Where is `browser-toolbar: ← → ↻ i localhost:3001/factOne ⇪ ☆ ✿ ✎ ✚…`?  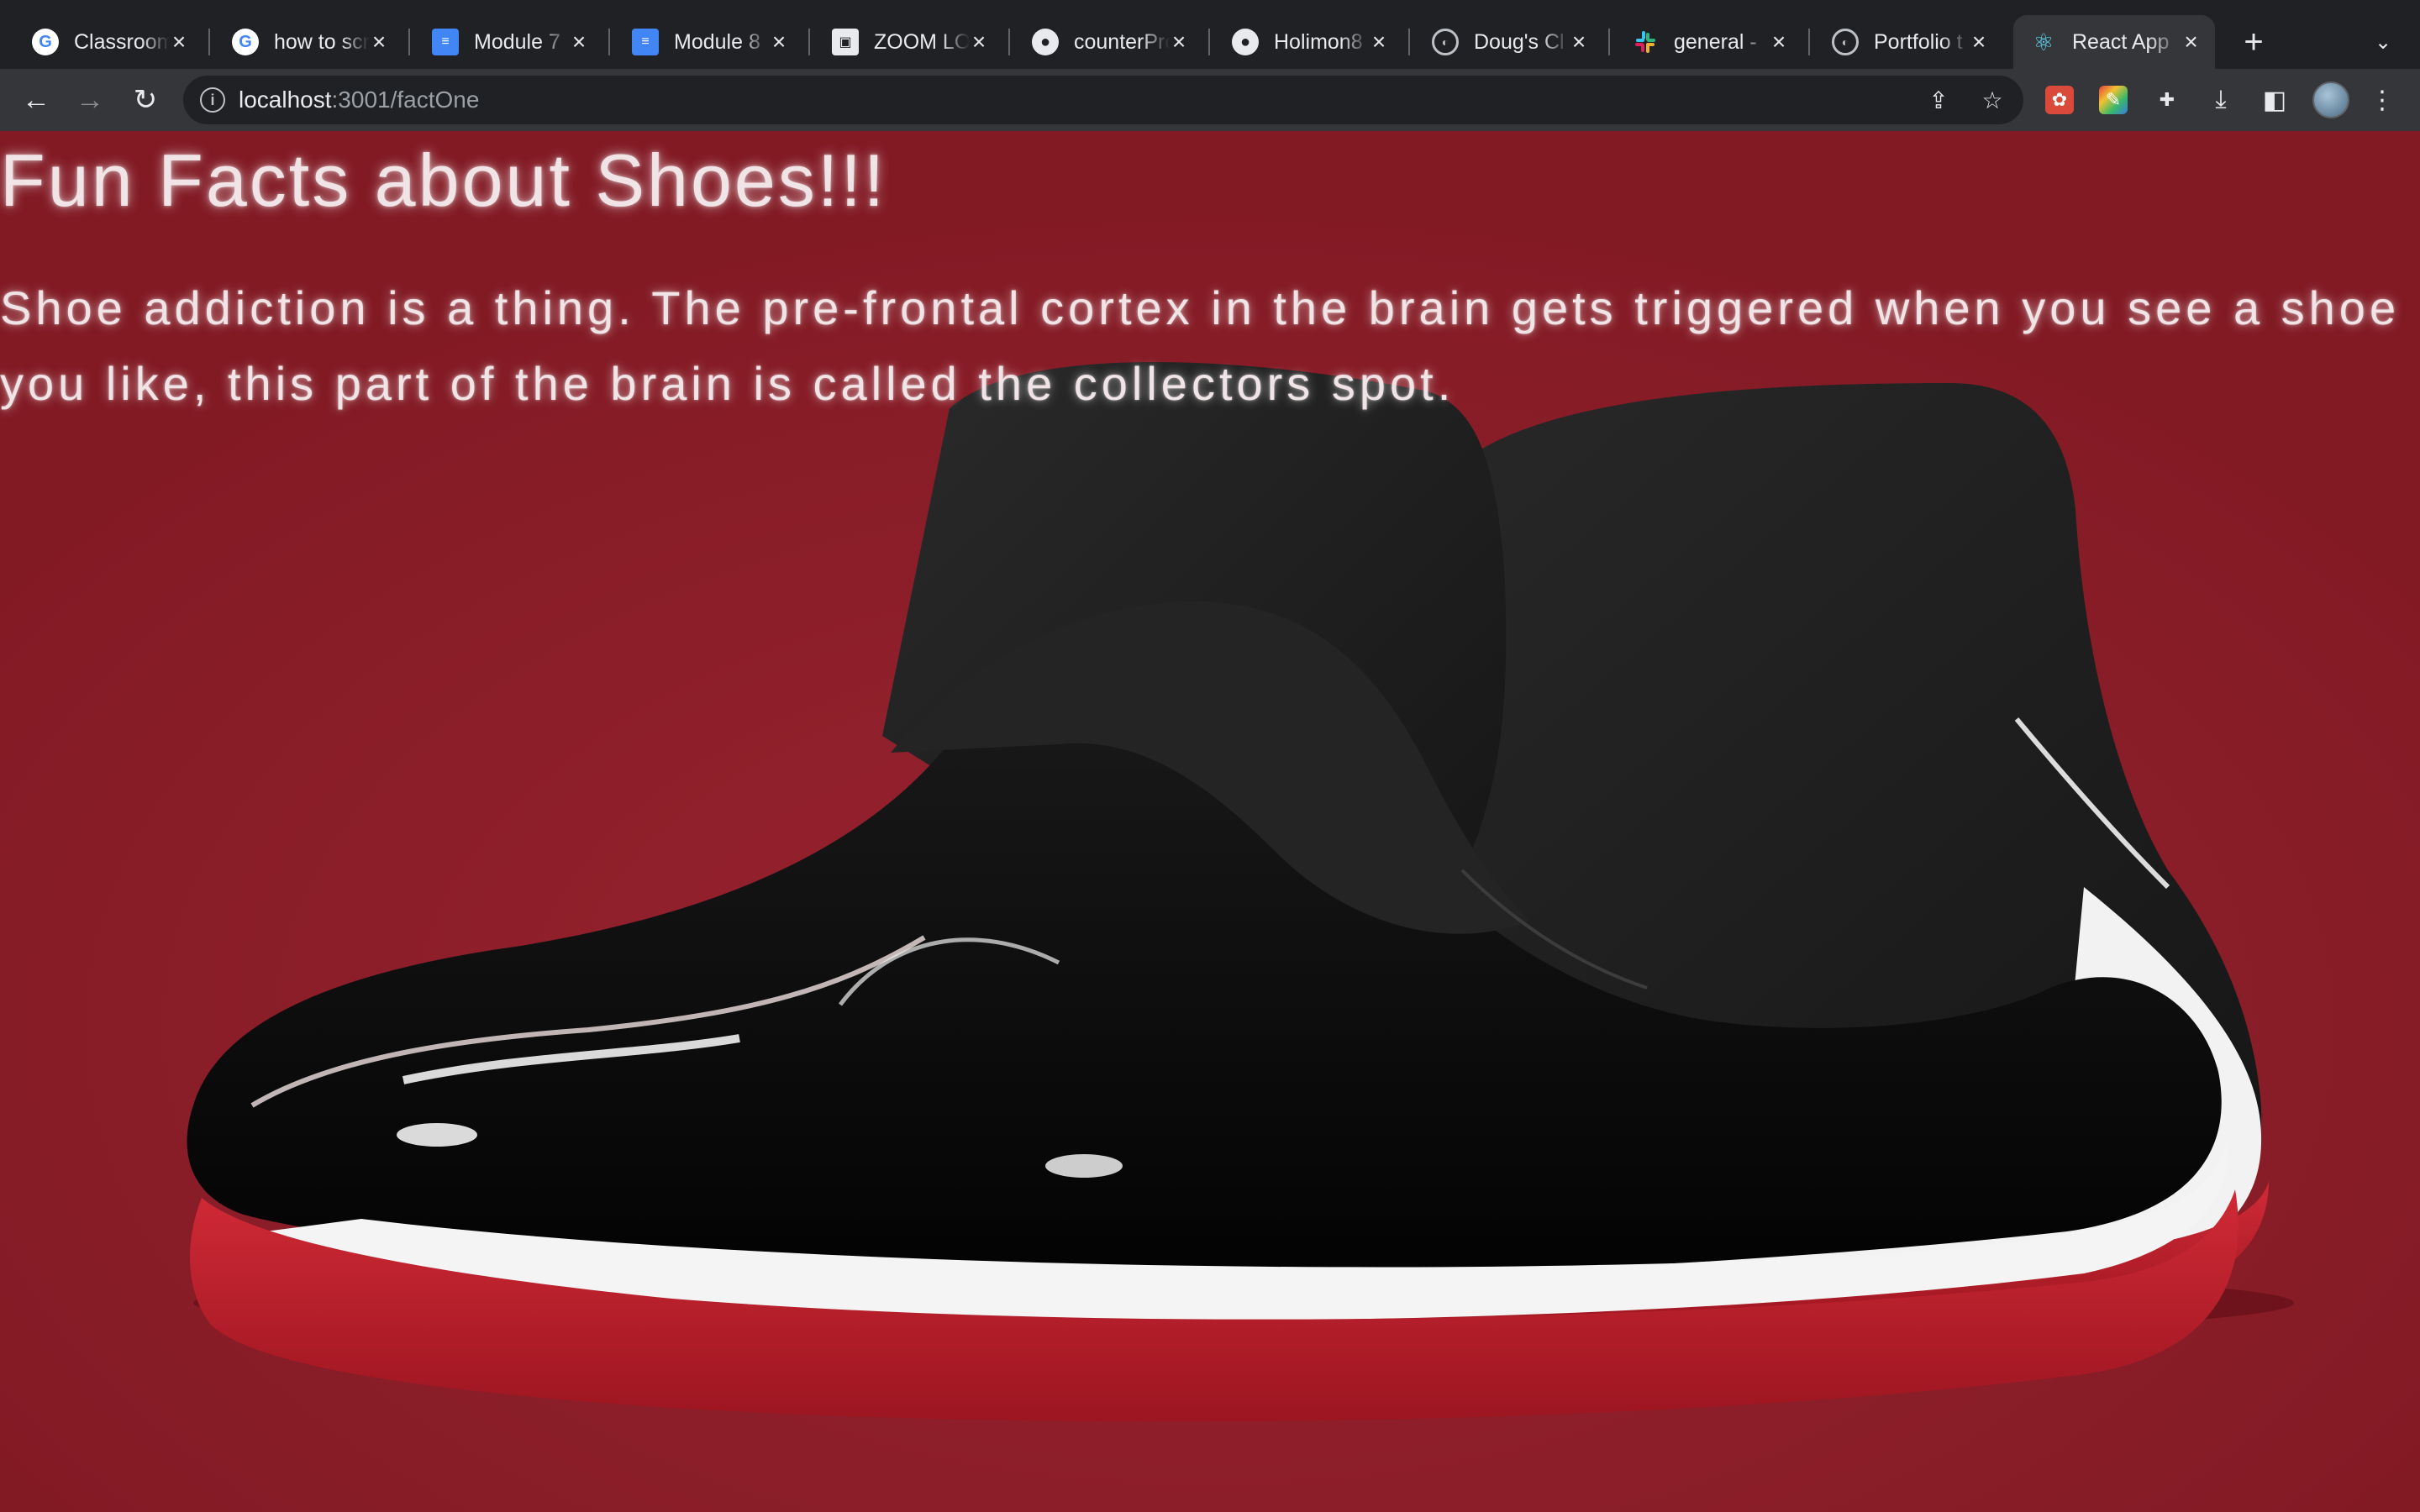
browser-toolbar: ← → ↻ i localhost:3001/factOne ⇪ ☆ ✿ ✎ ✚… is located at coordinates (1210, 100).